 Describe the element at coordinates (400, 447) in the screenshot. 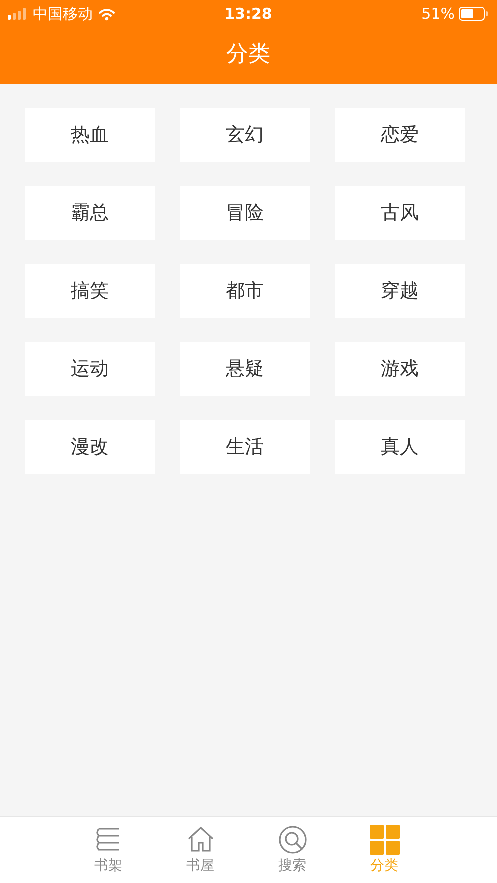

I see `category-button: 真人` at that location.